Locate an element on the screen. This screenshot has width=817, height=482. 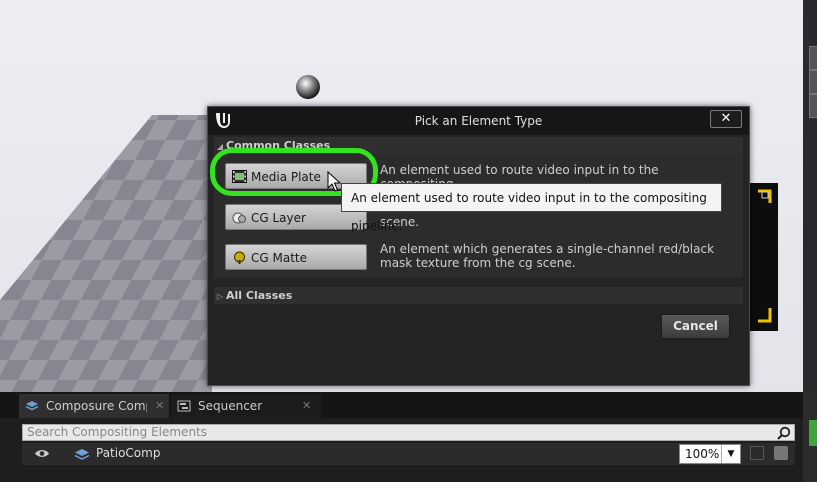
tab-bar: Composure Compo ✕ Sequencer ✕ is located at coordinates (401, 405).